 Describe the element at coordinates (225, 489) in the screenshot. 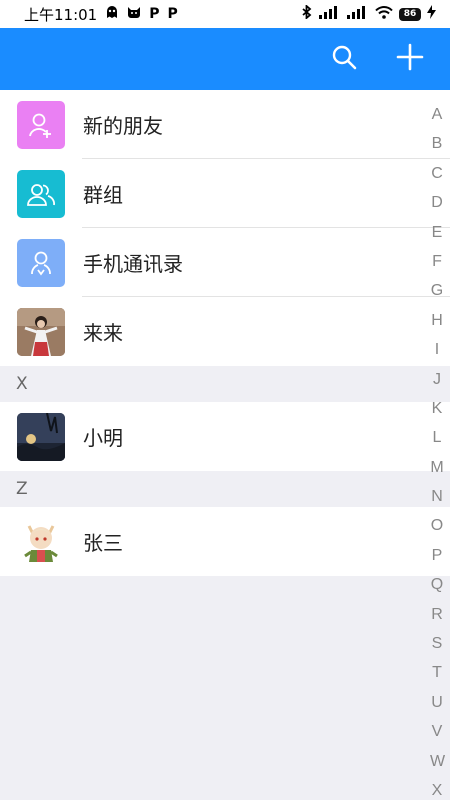

I see `section-header-z: Z` at that location.